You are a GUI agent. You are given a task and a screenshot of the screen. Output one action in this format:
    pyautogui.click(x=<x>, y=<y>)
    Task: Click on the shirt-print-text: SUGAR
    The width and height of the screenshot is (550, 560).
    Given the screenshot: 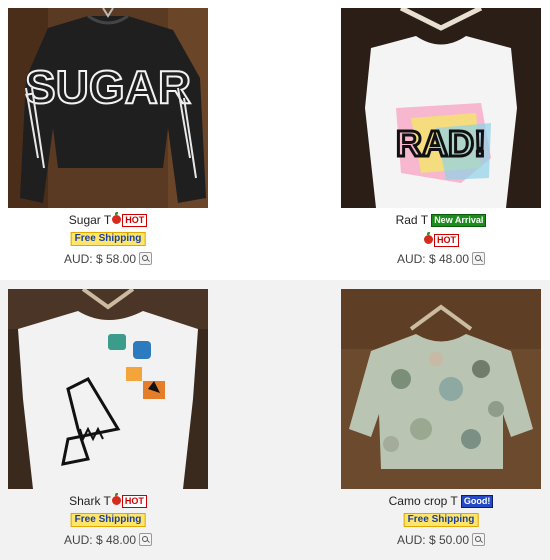 What is the action you would take?
    pyautogui.click(x=108, y=87)
    